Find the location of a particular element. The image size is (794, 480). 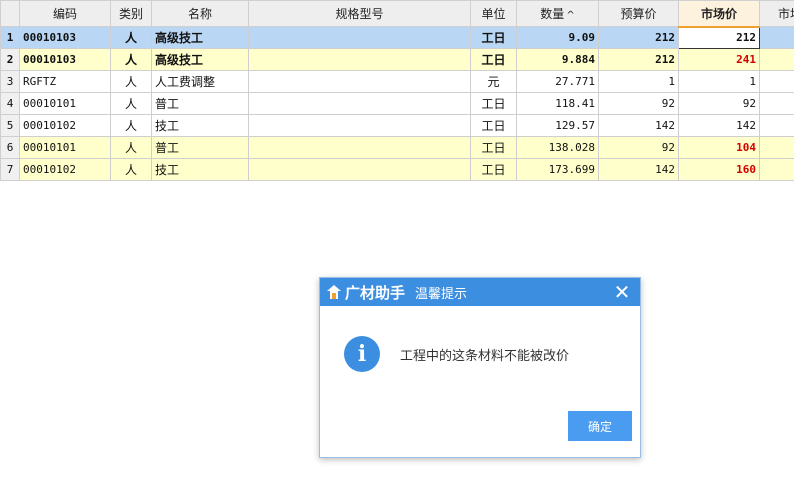

cell-code: RGFTZ is located at coordinates (65, 81).